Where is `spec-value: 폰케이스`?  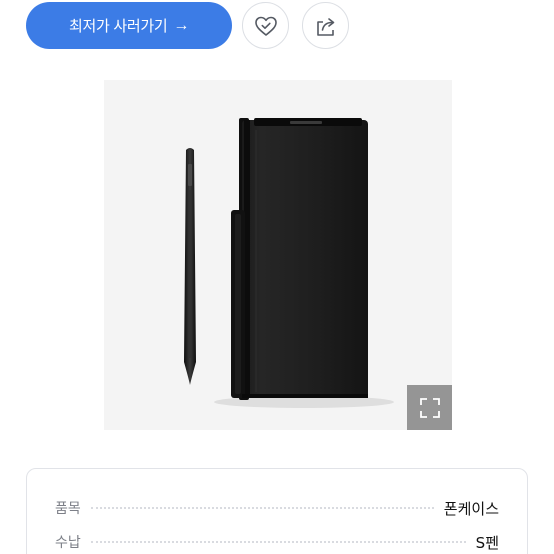
spec-value: 폰케이스 is located at coordinates (471, 508).